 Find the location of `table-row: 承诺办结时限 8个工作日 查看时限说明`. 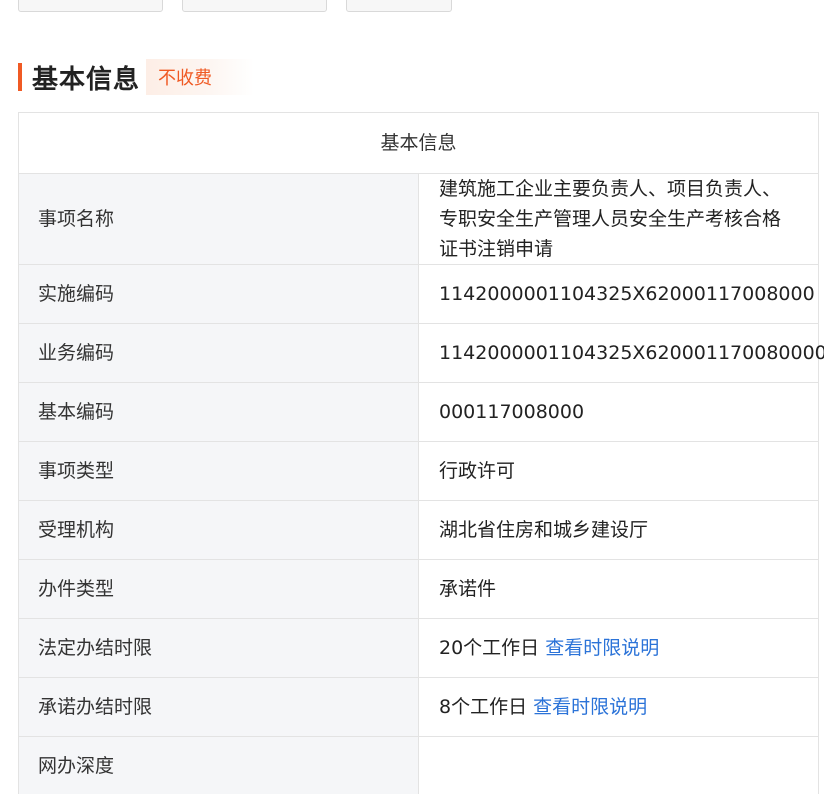

table-row: 承诺办结时限 8个工作日 查看时限说明 is located at coordinates (418, 707).